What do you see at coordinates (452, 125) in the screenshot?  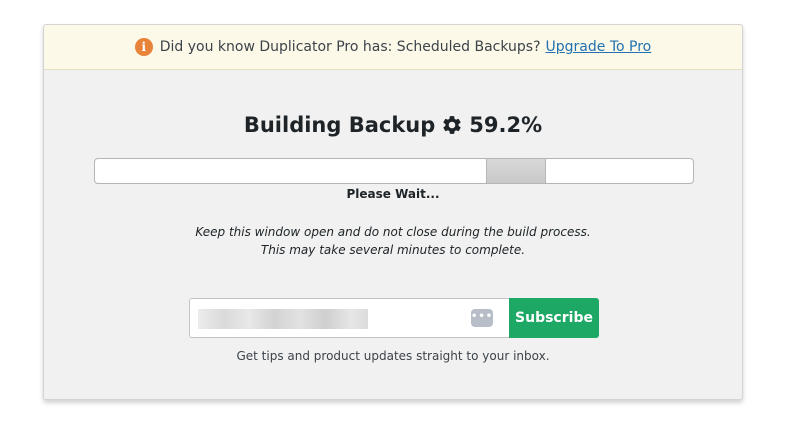 I see `gear-icon` at bounding box center [452, 125].